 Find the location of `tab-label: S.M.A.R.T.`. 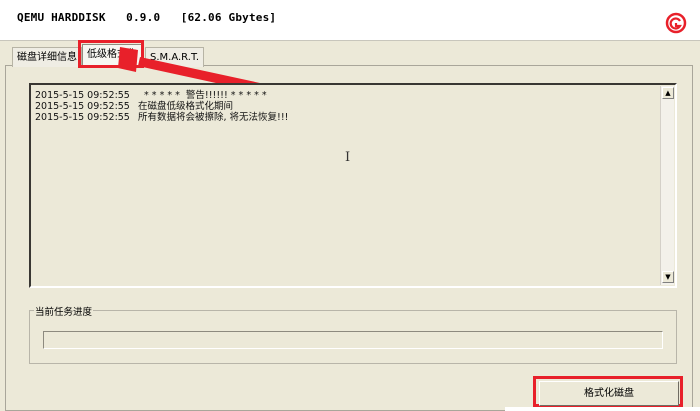

tab-label: S.M.A.R.T. is located at coordinates (175, 57).